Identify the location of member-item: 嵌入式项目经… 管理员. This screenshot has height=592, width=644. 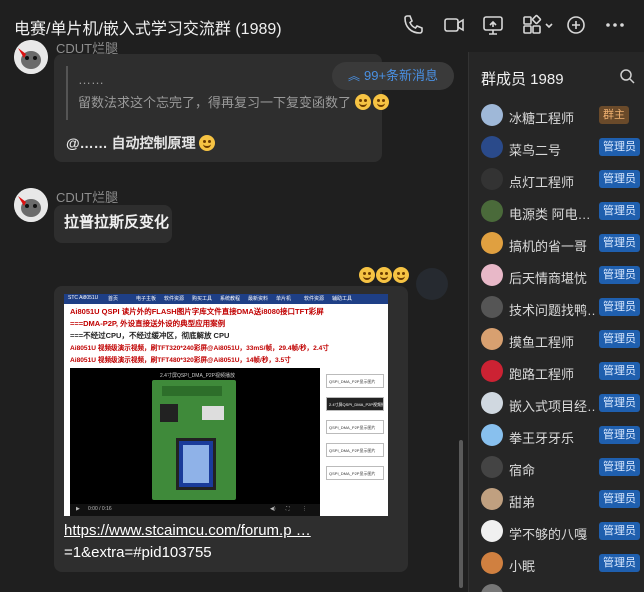
(556, 404).